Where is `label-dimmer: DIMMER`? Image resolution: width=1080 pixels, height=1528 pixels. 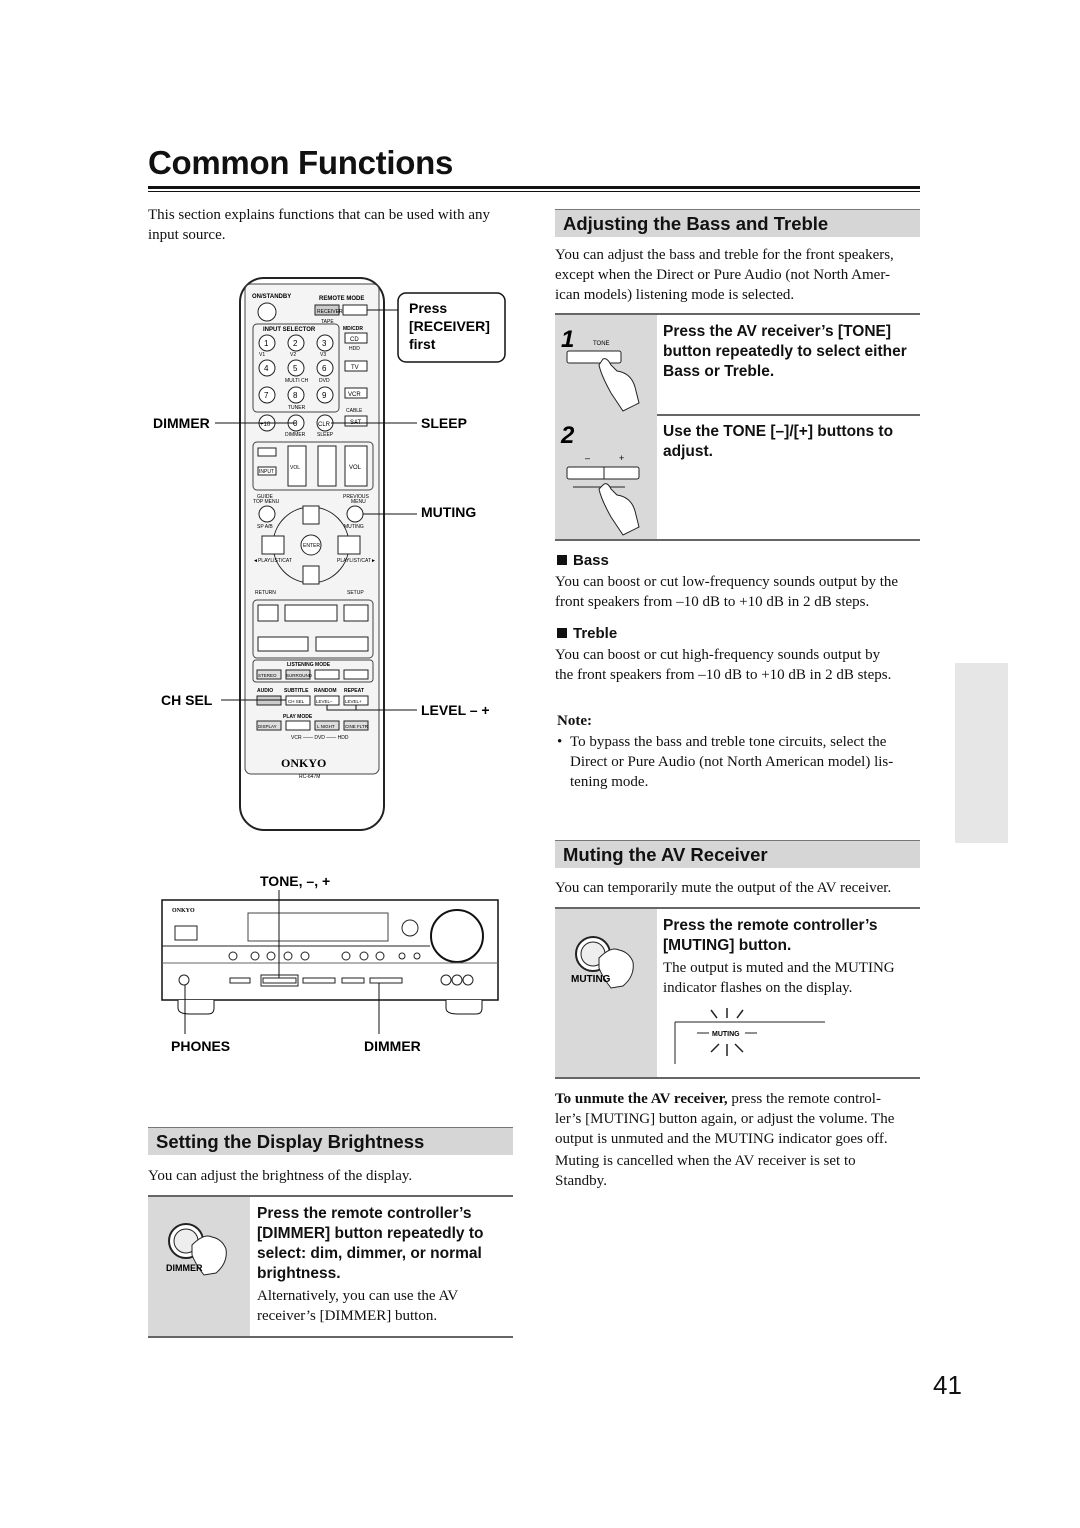 label-dimmer: DIMMER is located at coordinates (295, 435).